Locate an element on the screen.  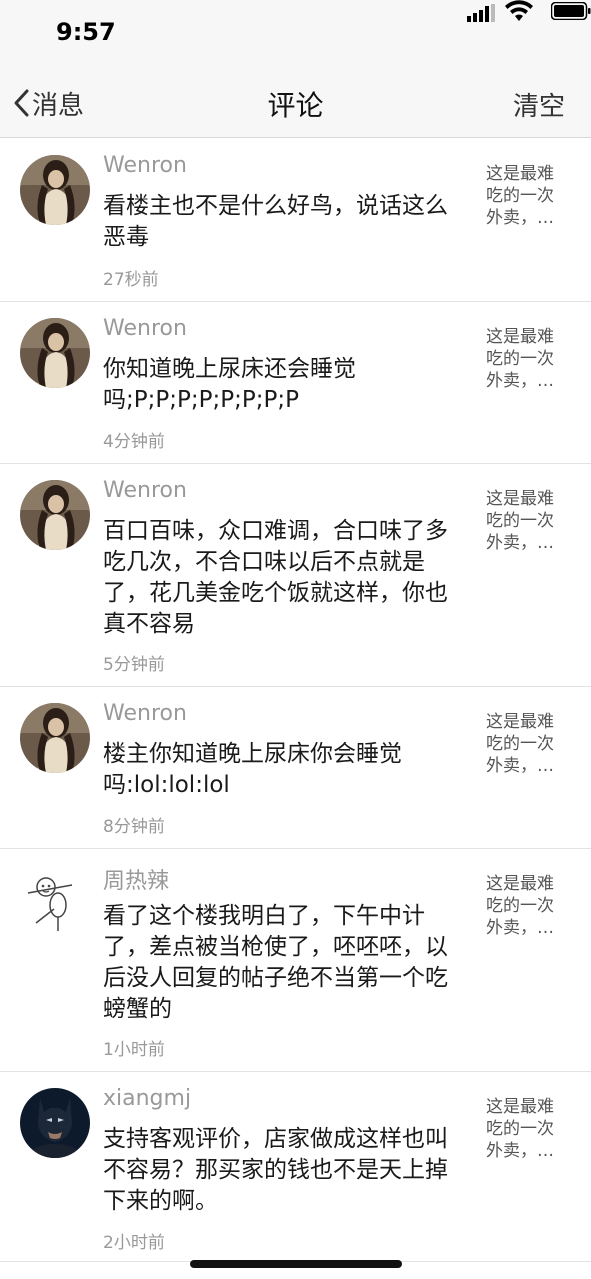
comment-text: 支持客观评价，店家做成这样也叫不容易？那买家的钱也不是天上掉下来的啊。 is located at coordinates (275, 1170).